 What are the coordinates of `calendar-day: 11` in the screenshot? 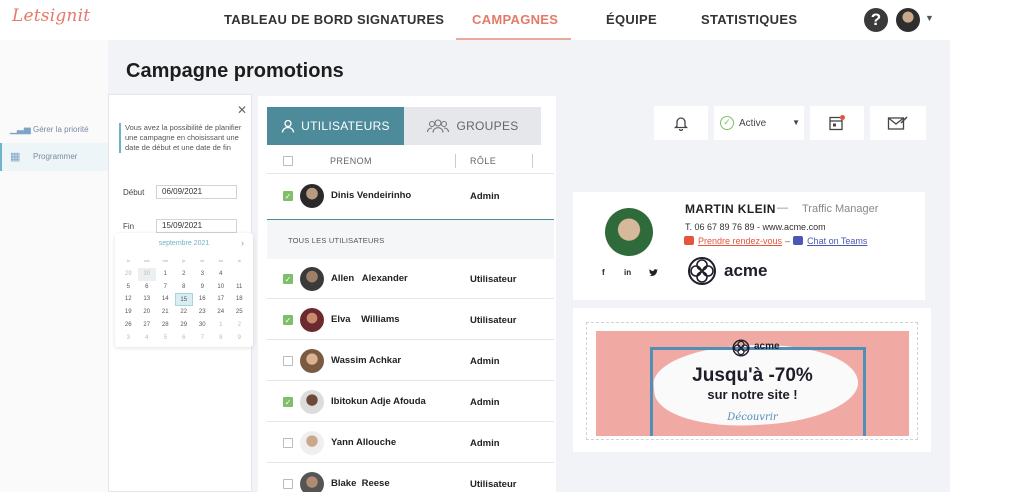 It's located at (239, 287).